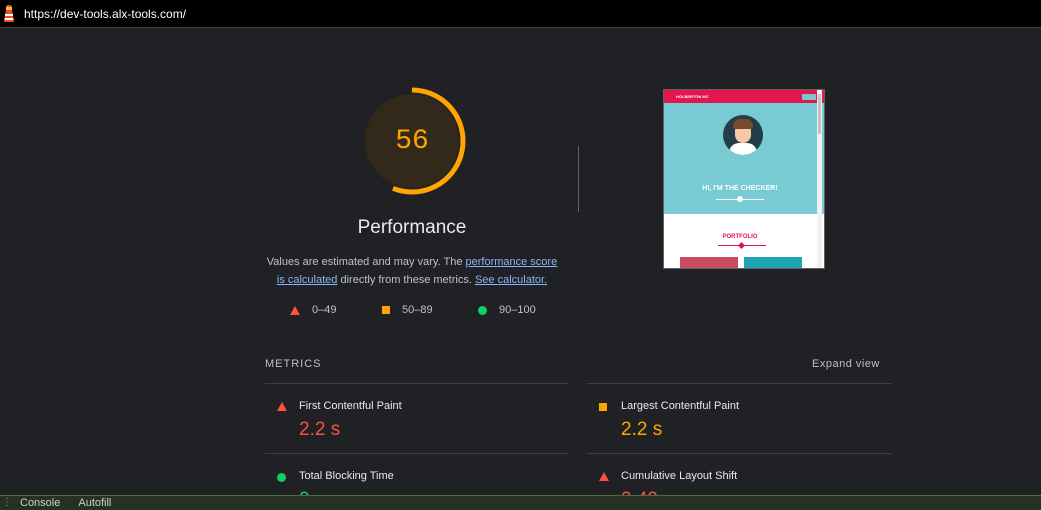 The width and height of the screenshot is (1041, 510). What do you see at coordinates (94, 503) in the screenshot?
I see `tab-autofill: Autofill` at bounding box center [94, 503].